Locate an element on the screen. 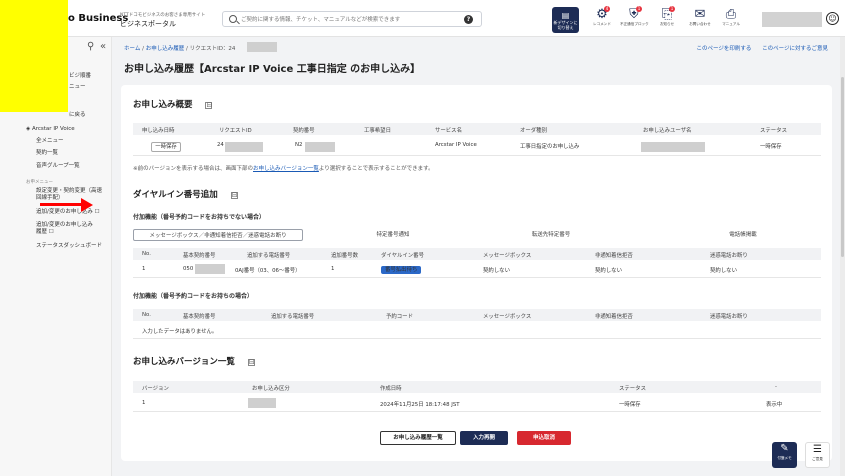 The image size is (845, 476). recommend-button: ⚙ 4 レコメンド is located at coordinates (602, 20).